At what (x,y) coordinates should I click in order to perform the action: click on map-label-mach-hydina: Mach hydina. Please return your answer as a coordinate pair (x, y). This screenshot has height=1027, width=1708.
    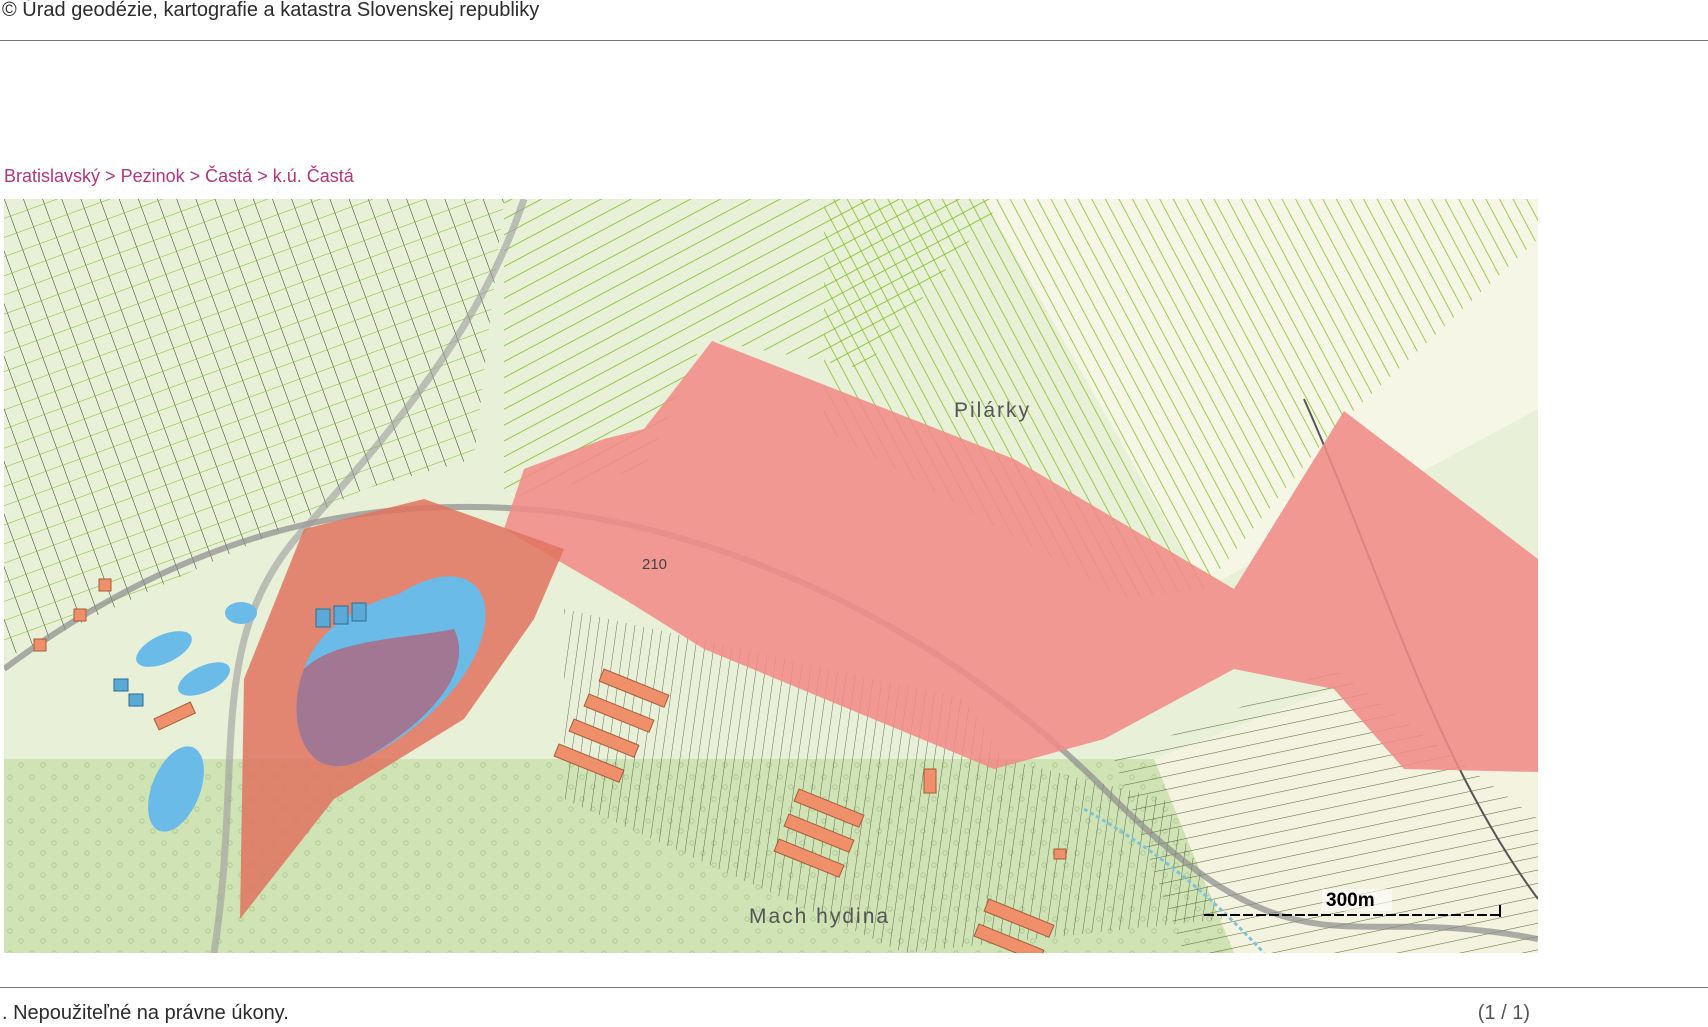
    Looking at the image, I should click on (819, 916).